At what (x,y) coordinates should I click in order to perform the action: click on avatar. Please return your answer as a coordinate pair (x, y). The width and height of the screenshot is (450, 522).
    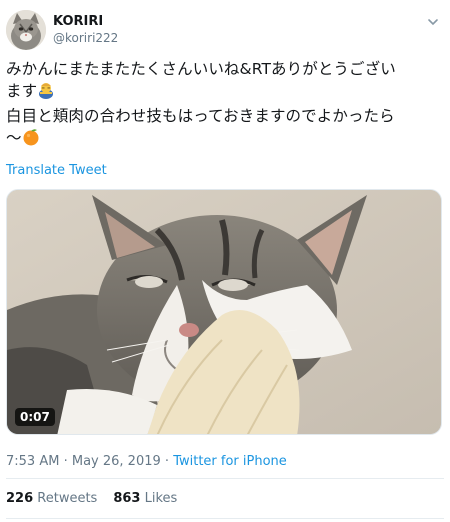
    Looking at the image, I should click on (26, 30).